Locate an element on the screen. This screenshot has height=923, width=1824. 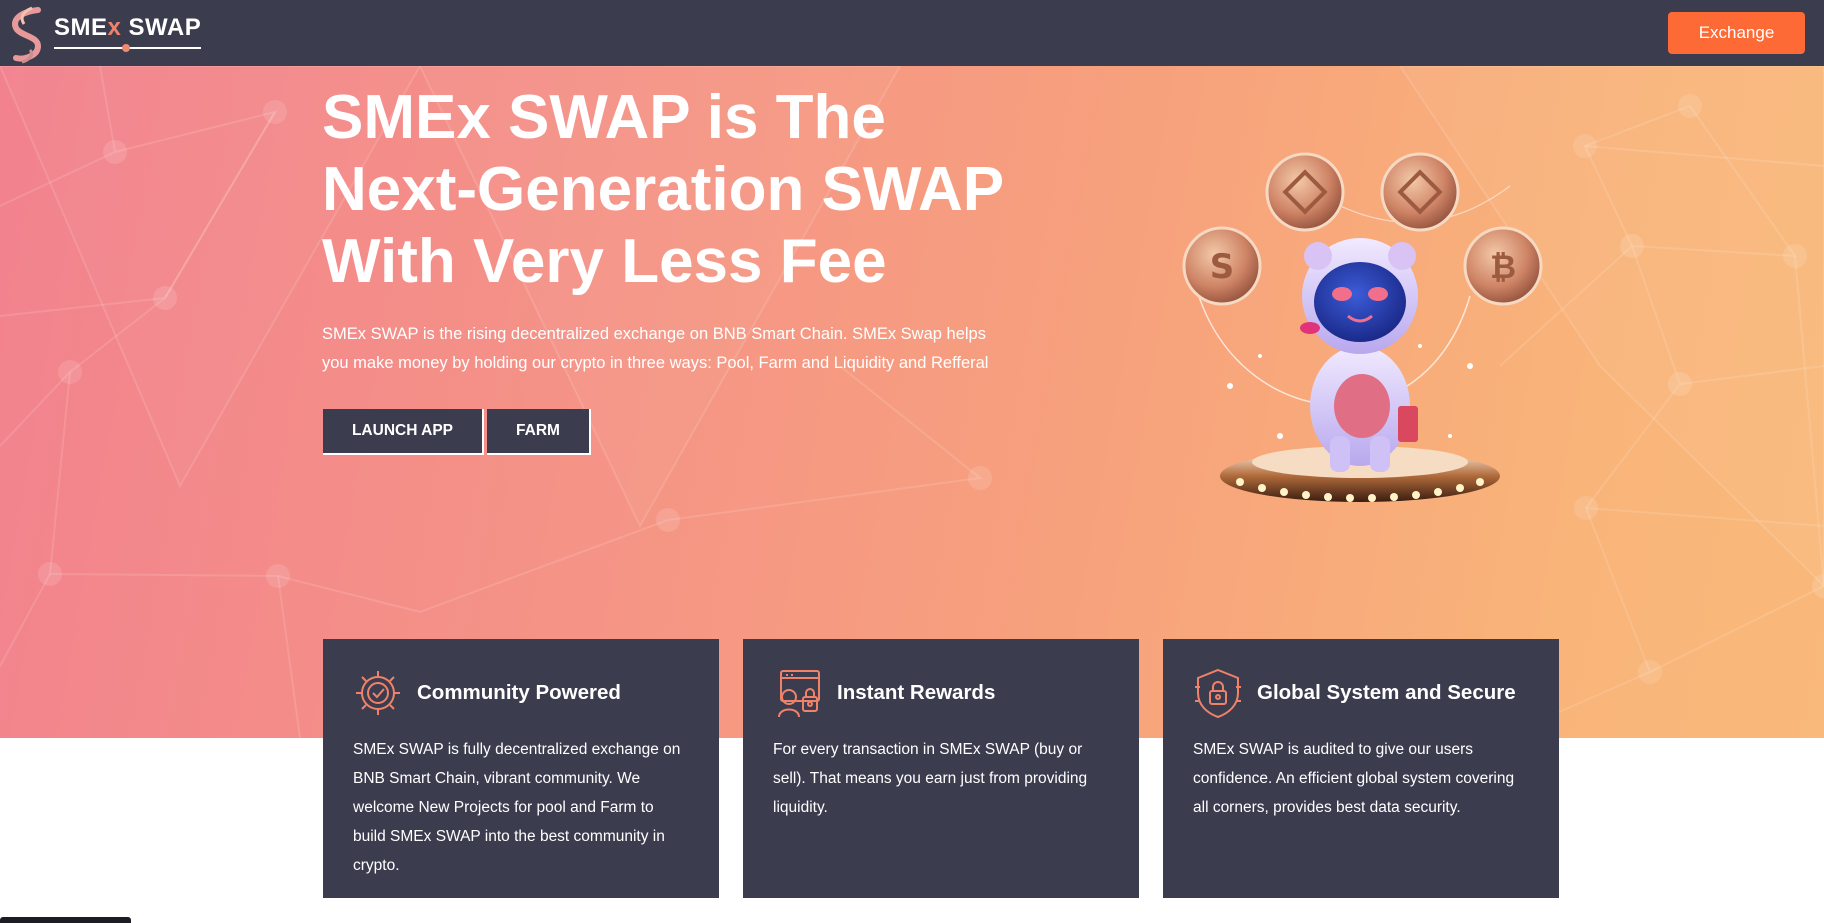
bottom-overlay-bar is located at coordinates (65, 920).